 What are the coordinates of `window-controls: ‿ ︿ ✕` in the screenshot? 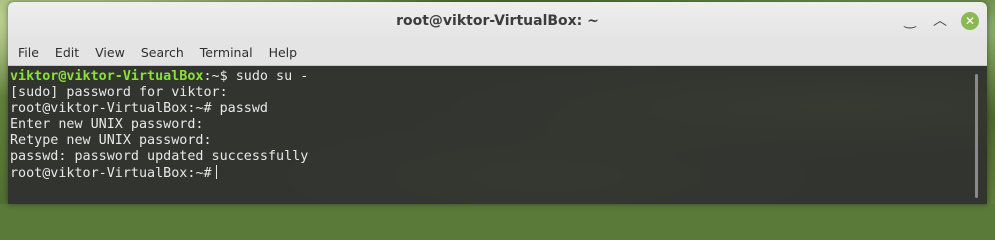 It's located at (940, 21).